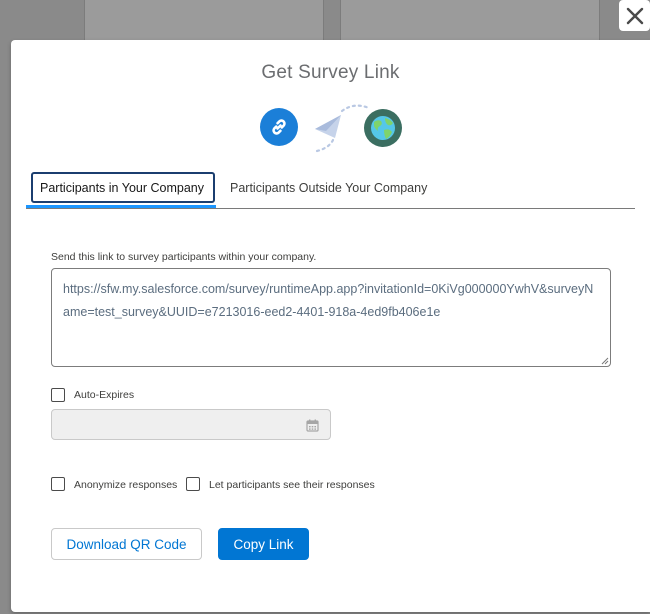 The width and height of the screenshot is (650, 614). I want to click on tab-participants-outside-company: Participants Outside Your Company, so click(328, 187).